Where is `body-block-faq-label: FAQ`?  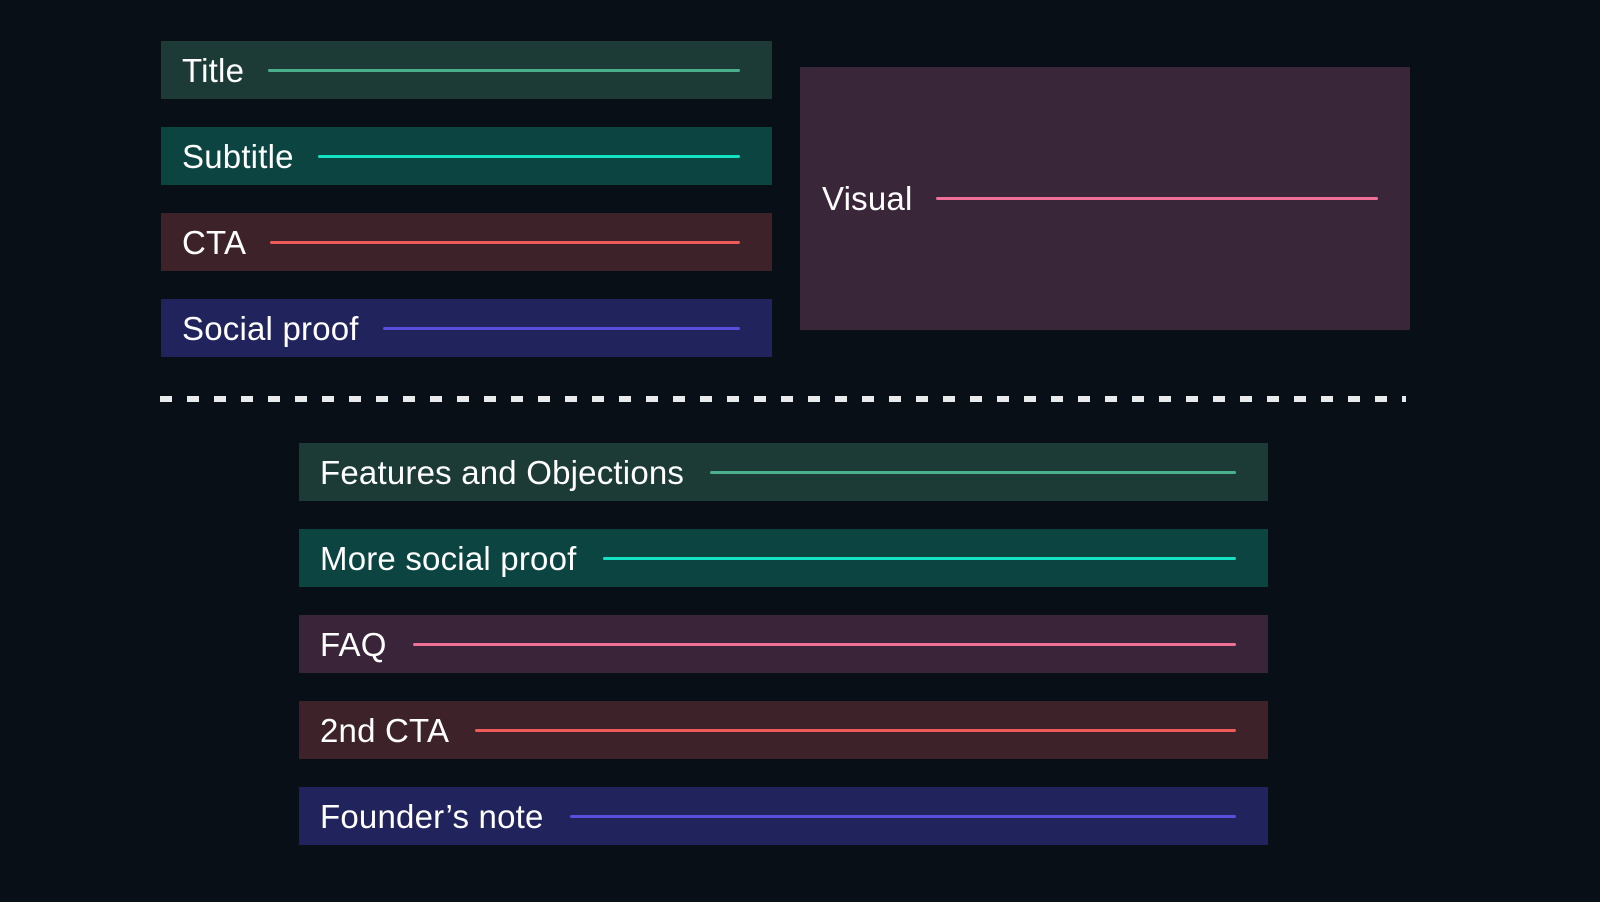
body-block-faq-label: FAQ is located at coordinates (353, 644).